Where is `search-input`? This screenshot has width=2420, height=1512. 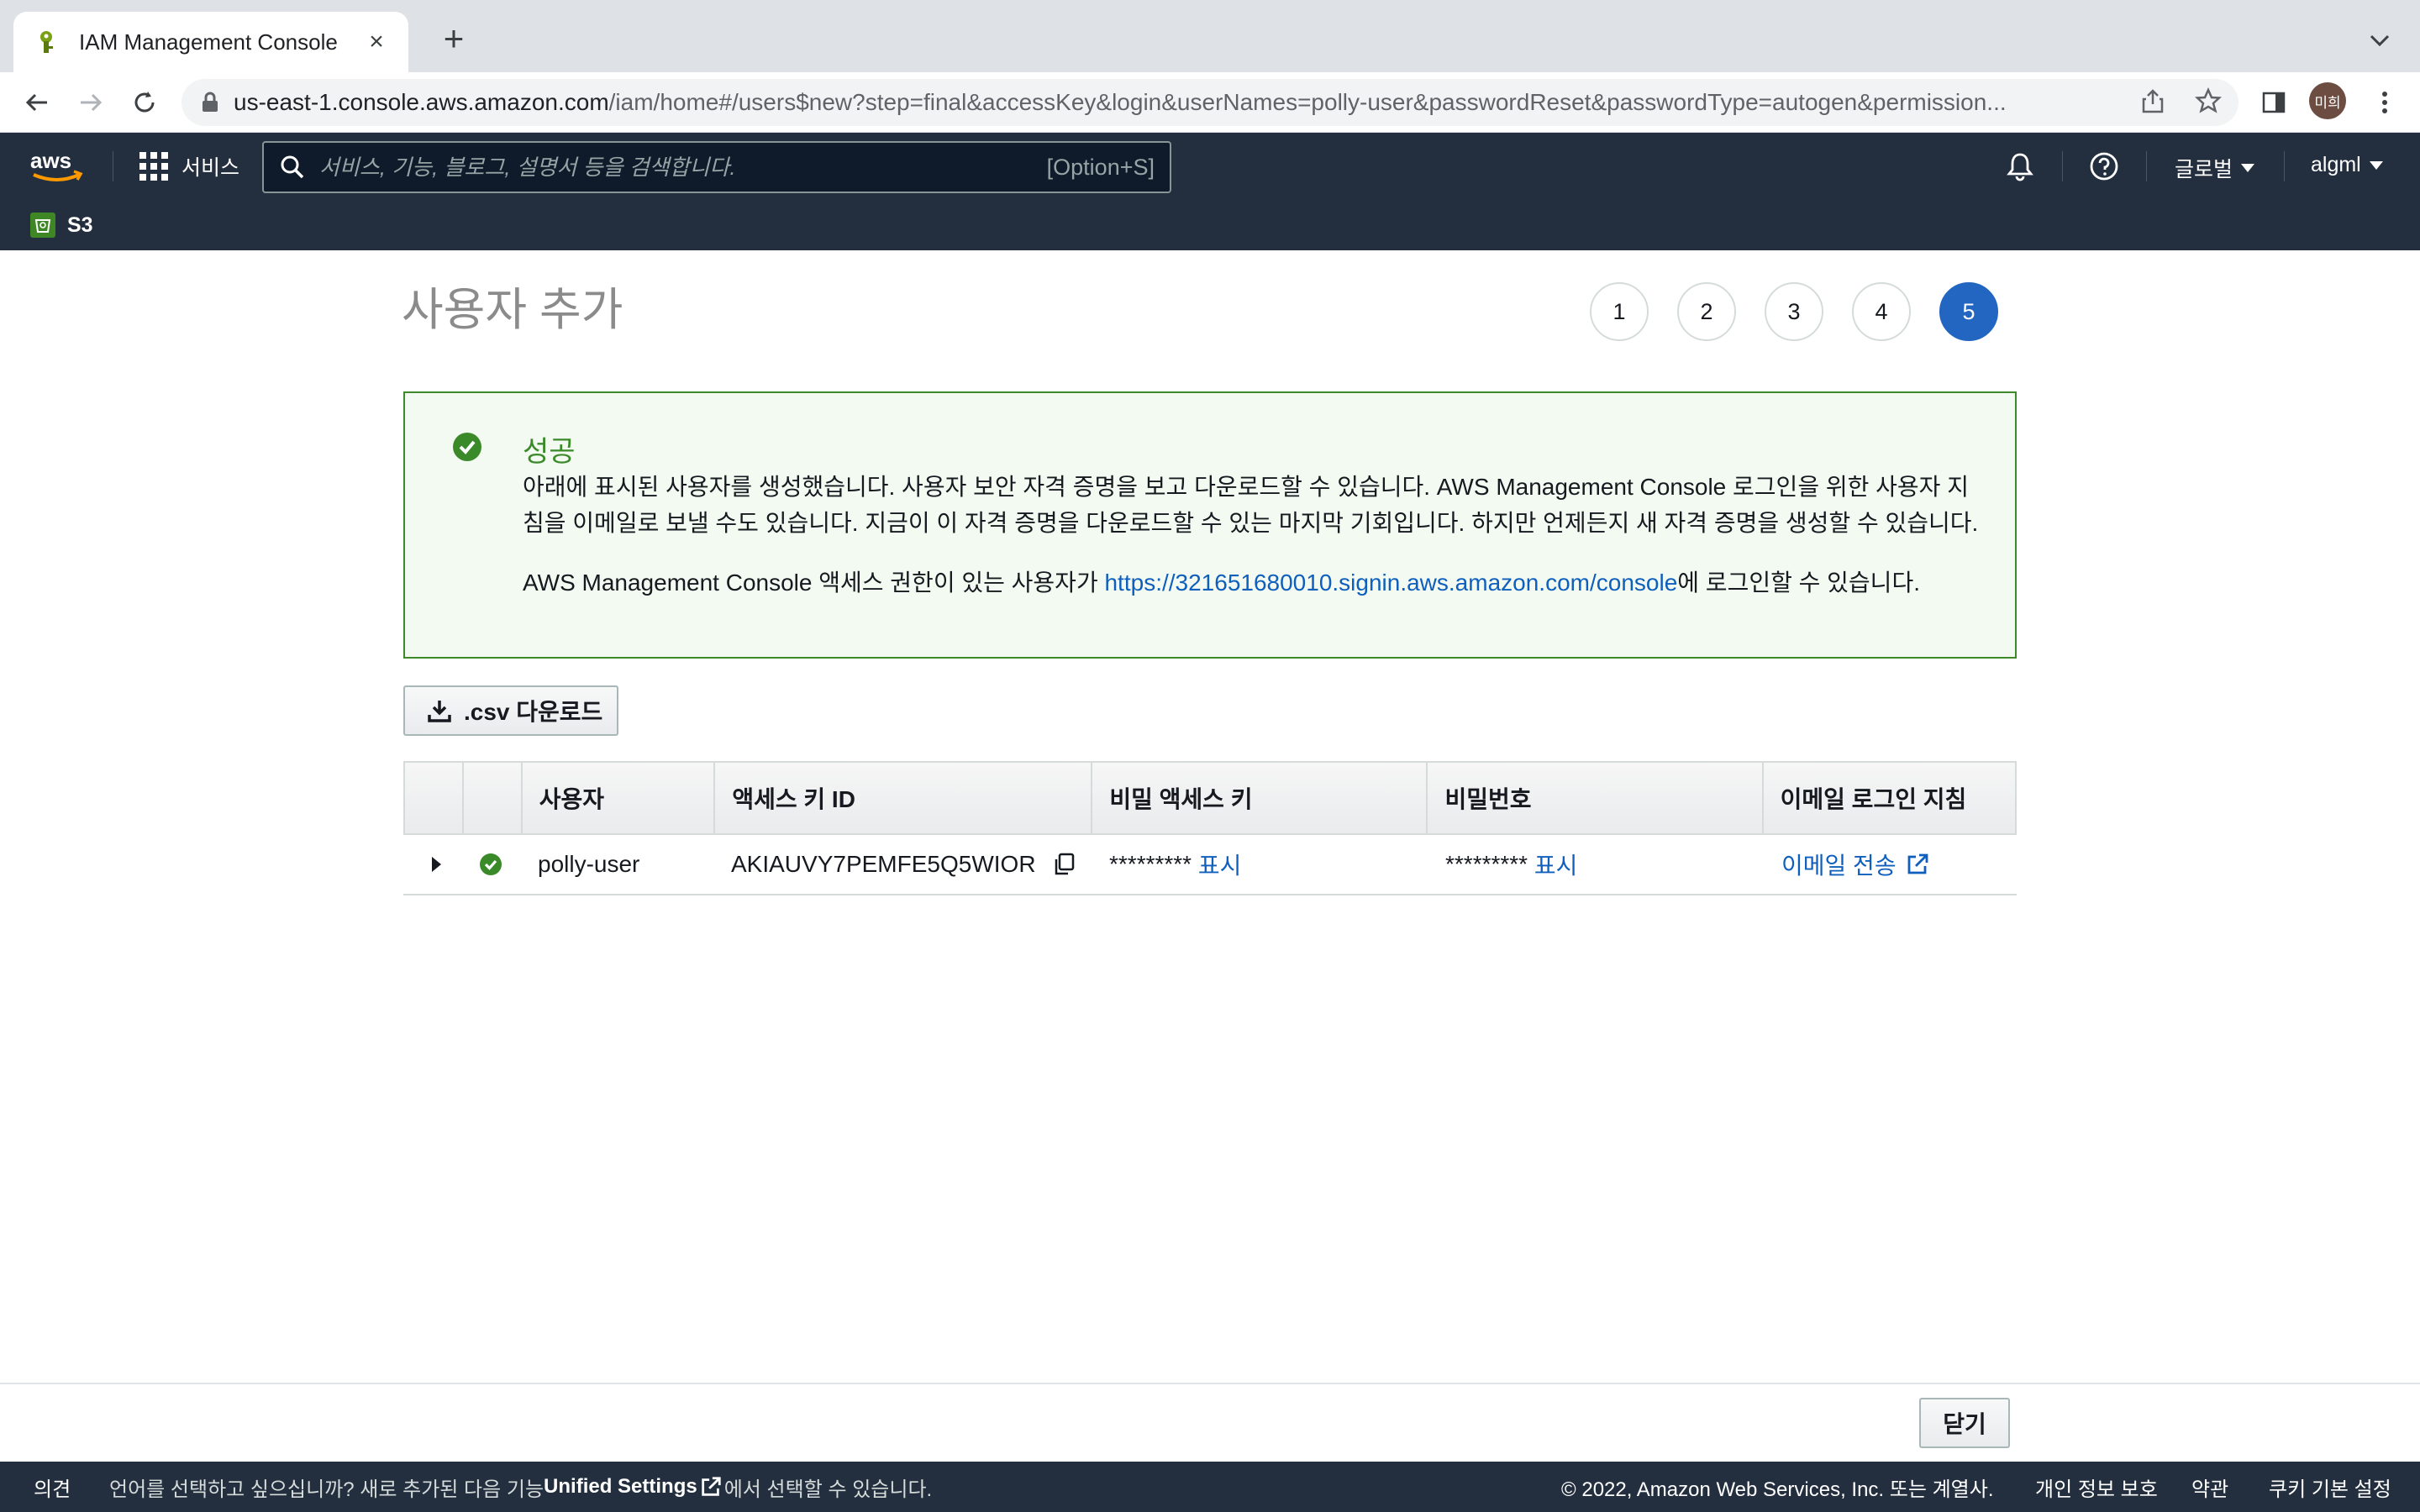 search-input is located at coordinates (683, 167).